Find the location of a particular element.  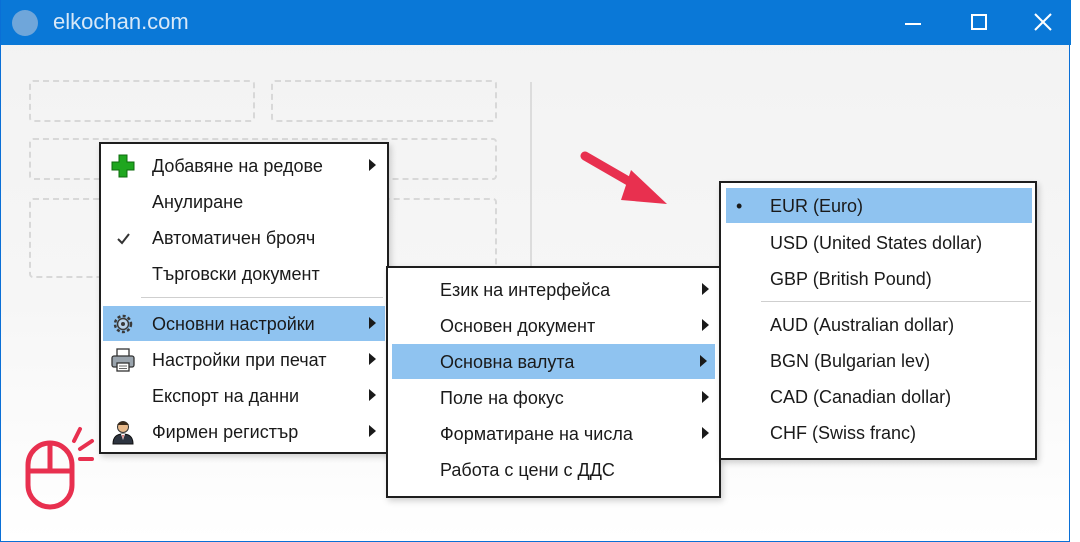

menu-item-currency-chf: CHF (Swiss franc) is located at coordinates (878, 432).